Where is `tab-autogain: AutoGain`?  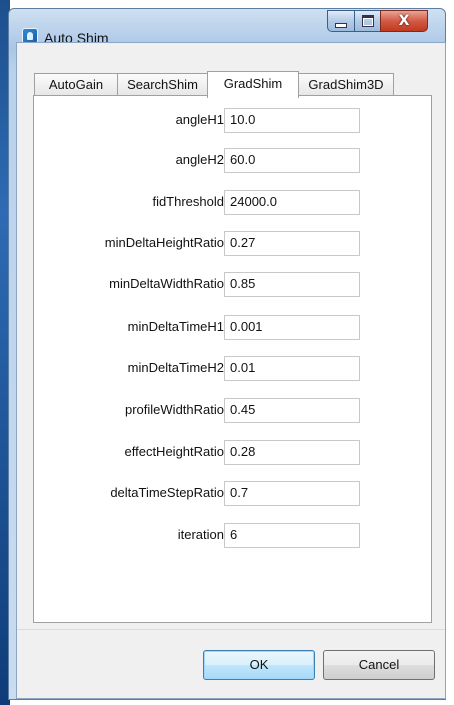
tab-autogain: AutoGain is located at coordinates (76, 84).